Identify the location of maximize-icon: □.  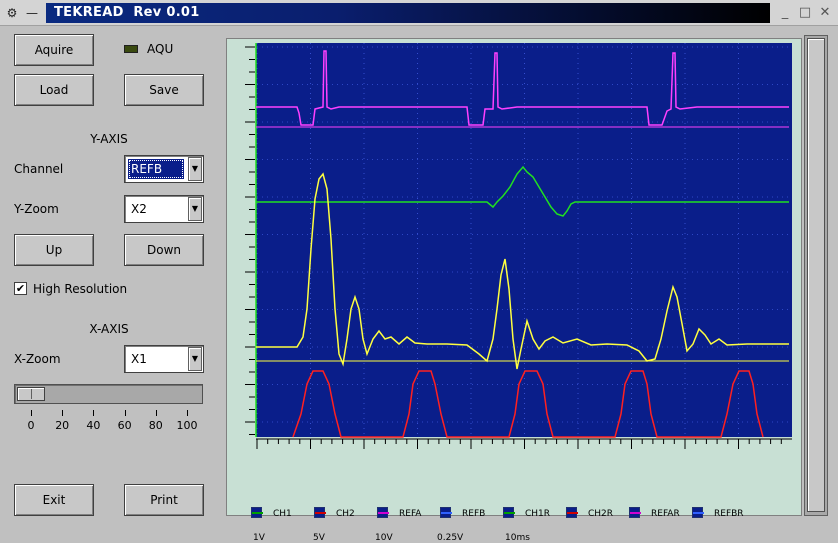
(805, 13).